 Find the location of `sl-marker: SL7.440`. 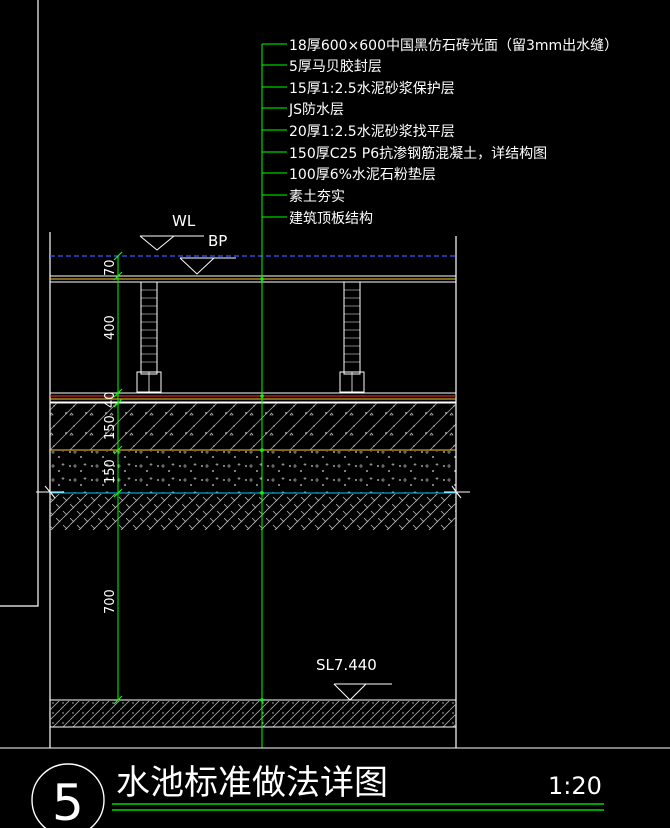

sl-marker: SL7.440 is located at coordinates (354, 678).